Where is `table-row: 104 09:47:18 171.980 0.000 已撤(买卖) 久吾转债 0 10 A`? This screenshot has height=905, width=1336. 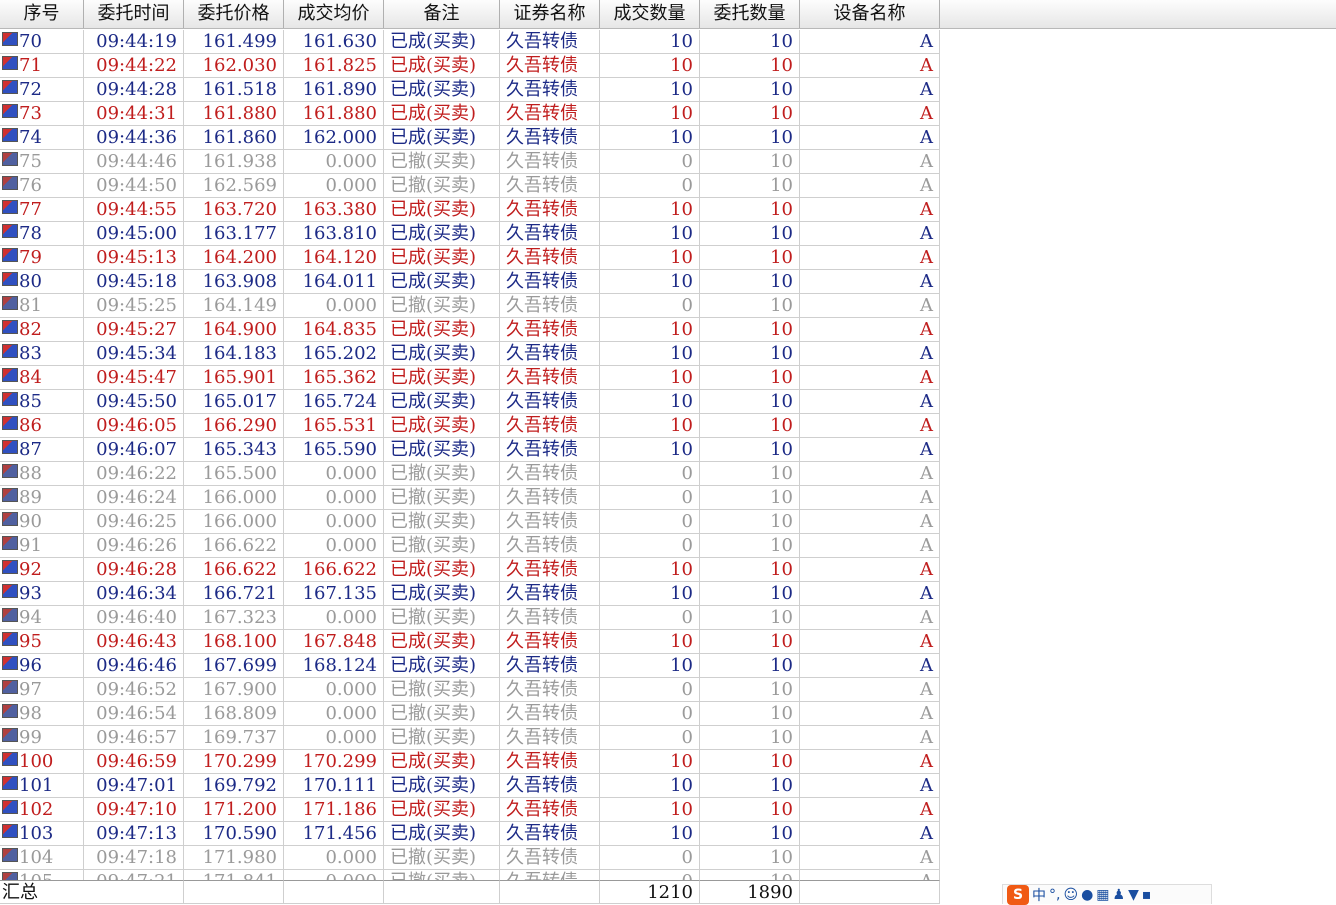
table-row: 104 09:47:18 171.980 0.000 已撤(买卖) 久吾转债 0 10 A is located at coordinates (470, 858).